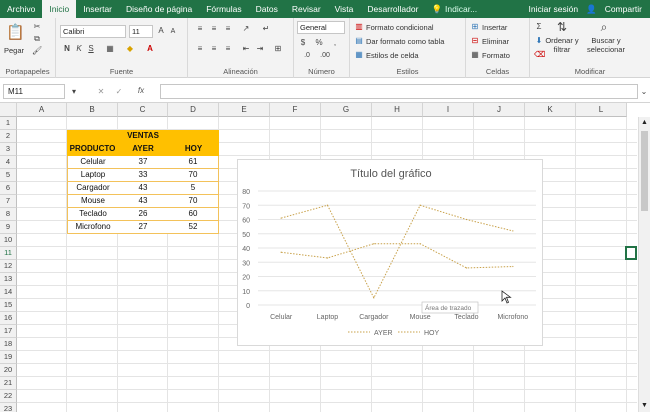 This screenshot has height=412, width=650. What do you see at coordinates (173, 32) in the screenshot?
I see `shrink-font-icon: A` at bounding box center [173, 32].